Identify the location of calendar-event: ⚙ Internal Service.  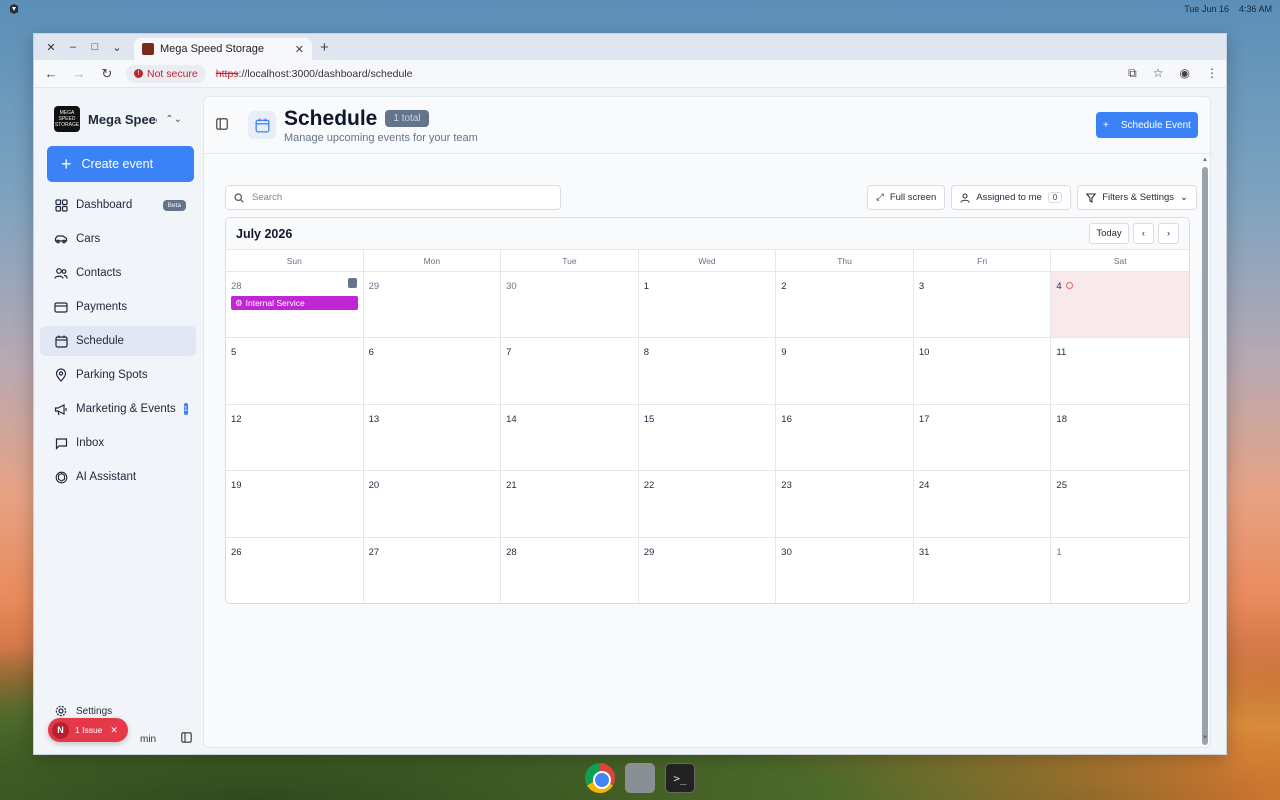
(294, 303).